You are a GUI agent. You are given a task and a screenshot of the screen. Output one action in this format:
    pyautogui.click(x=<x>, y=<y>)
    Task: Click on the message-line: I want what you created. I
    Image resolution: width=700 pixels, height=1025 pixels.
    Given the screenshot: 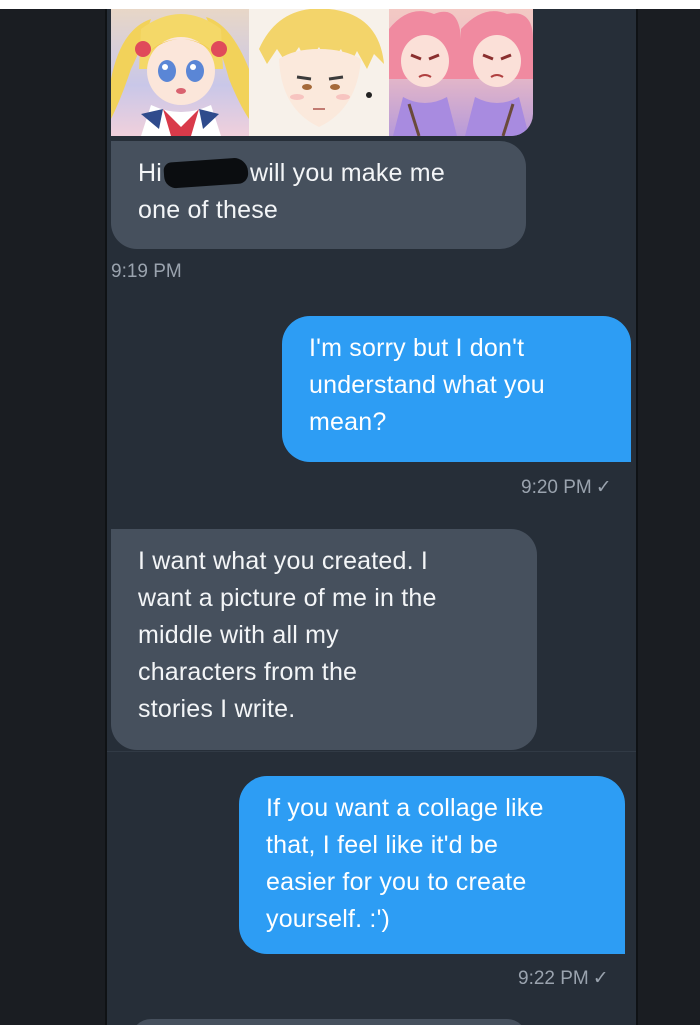 What is the action you would take?
    pyautogui.click(x=283, y=561)
    